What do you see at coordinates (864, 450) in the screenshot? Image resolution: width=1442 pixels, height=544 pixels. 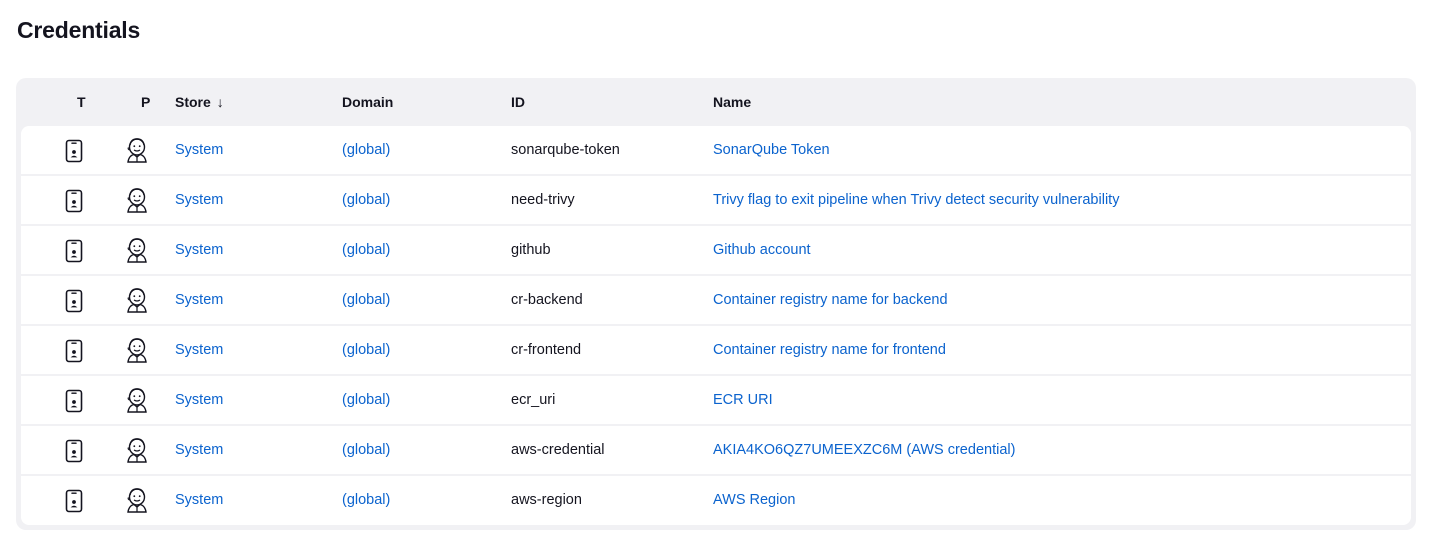 I see `credential-name-link: AKIA4KO6QZ7UMEEXZC6M (AWS credential)` at bounding box center [864, 450].